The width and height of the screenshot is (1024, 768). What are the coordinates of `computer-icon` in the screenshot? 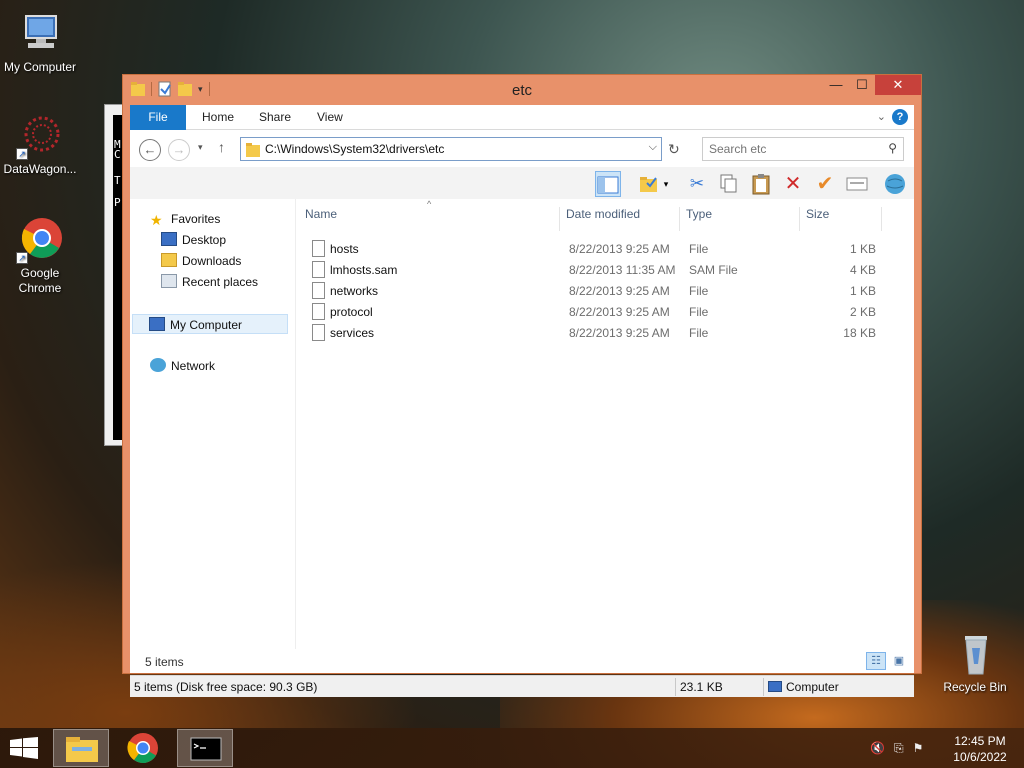 It's located at (775, 686).